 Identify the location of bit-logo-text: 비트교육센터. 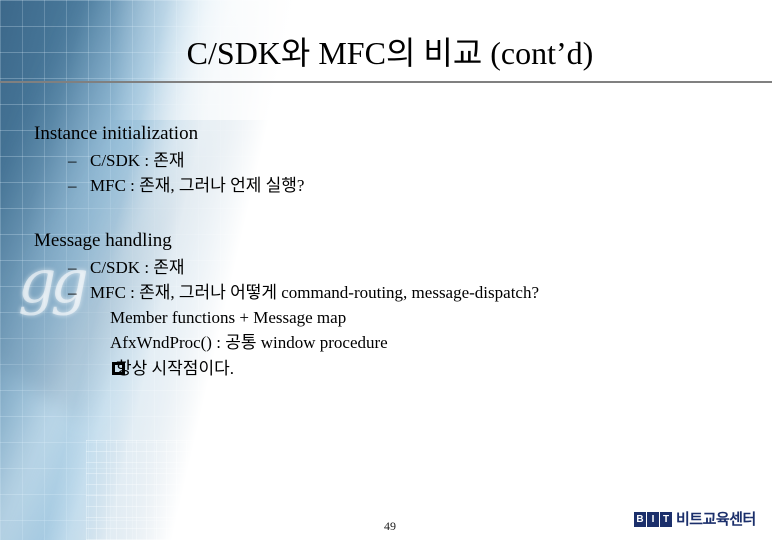
(716, 519).